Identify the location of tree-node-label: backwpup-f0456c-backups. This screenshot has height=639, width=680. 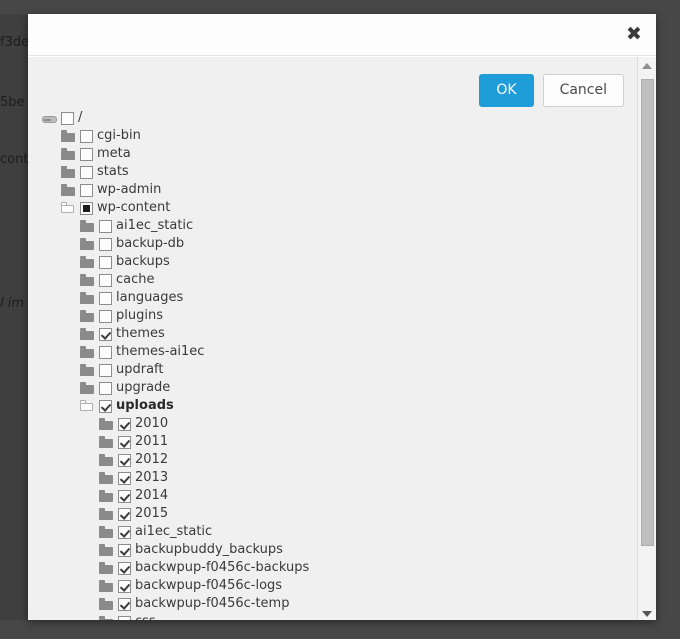
(222, 567).